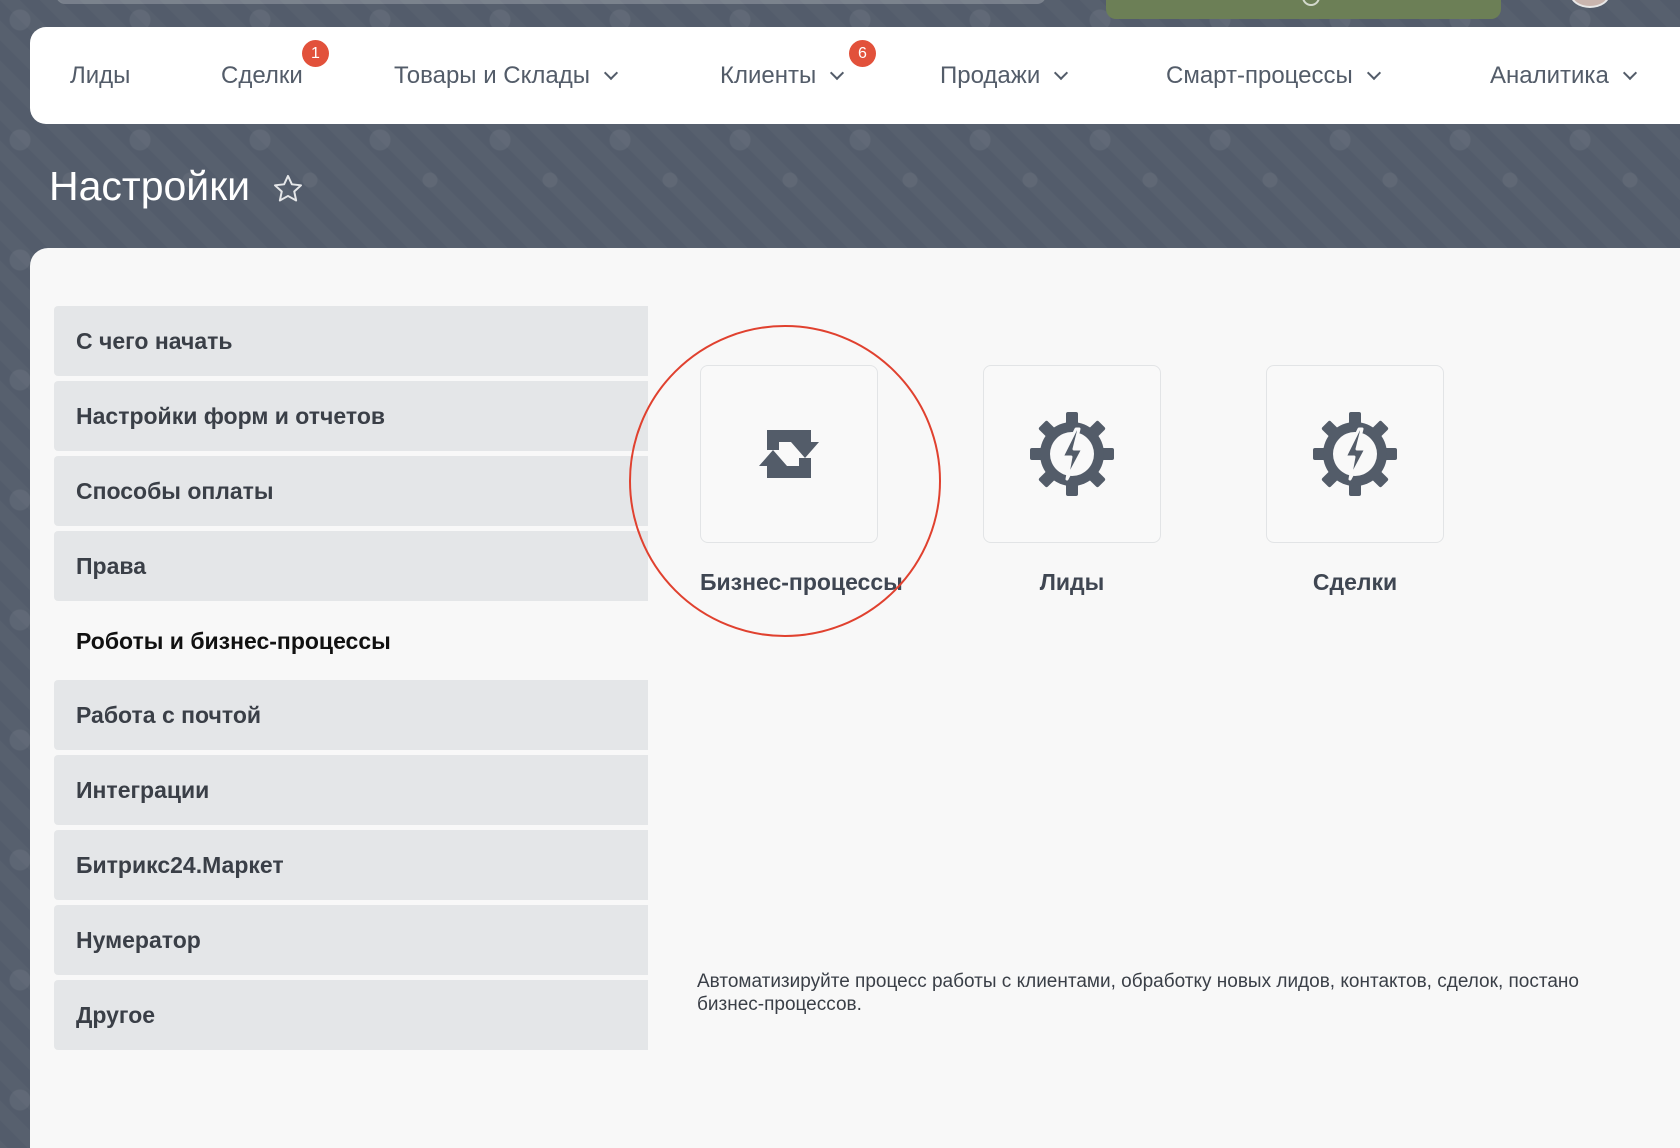 The image size is (1680, 1148). I want to click on nav-item-smart-processes: Смарт-процессы, so click(1273, 75).